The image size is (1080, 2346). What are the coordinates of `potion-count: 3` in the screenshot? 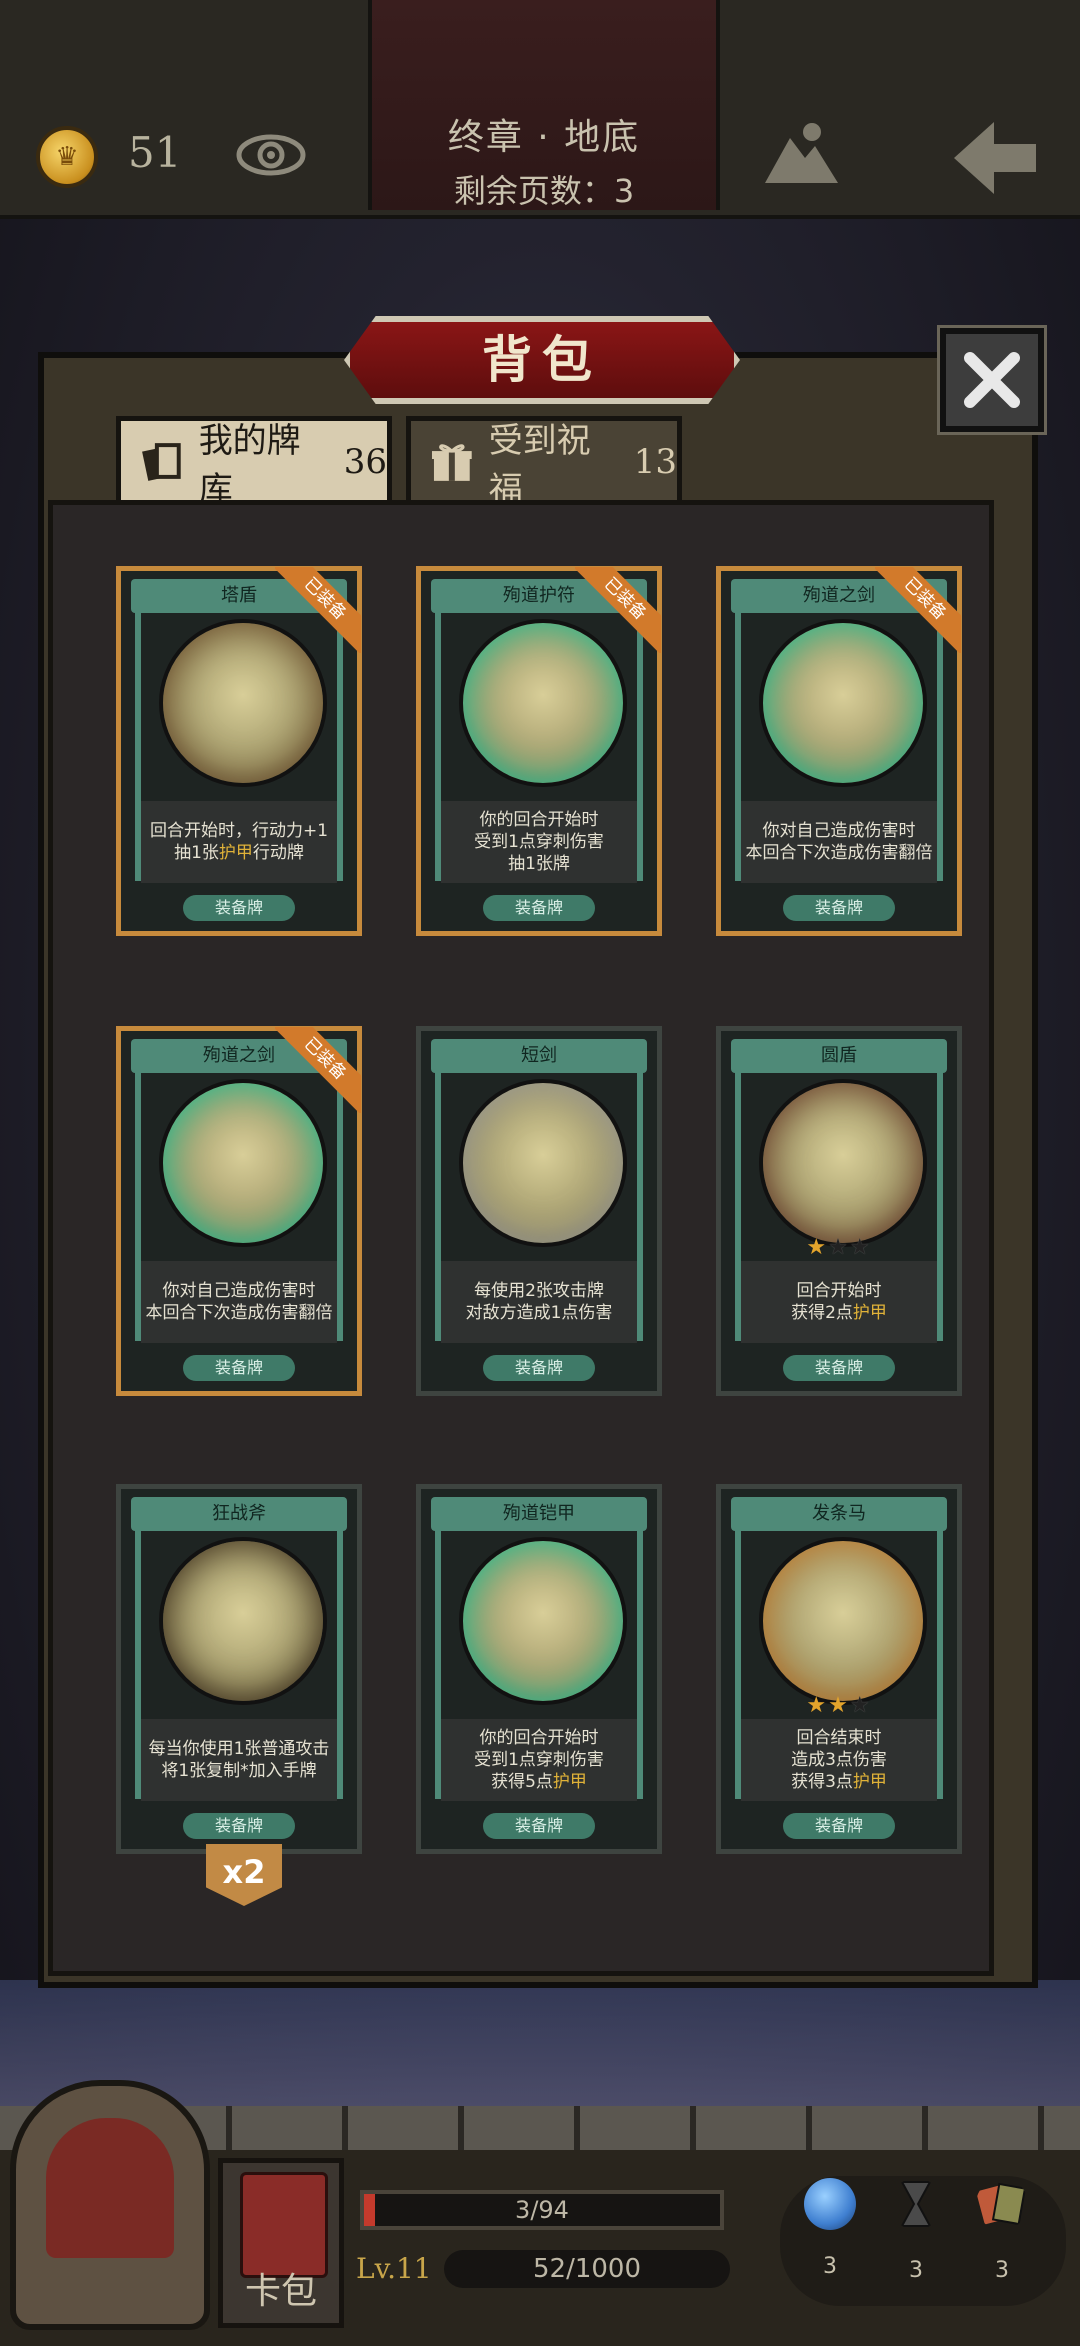 It's located at (830, 2266).